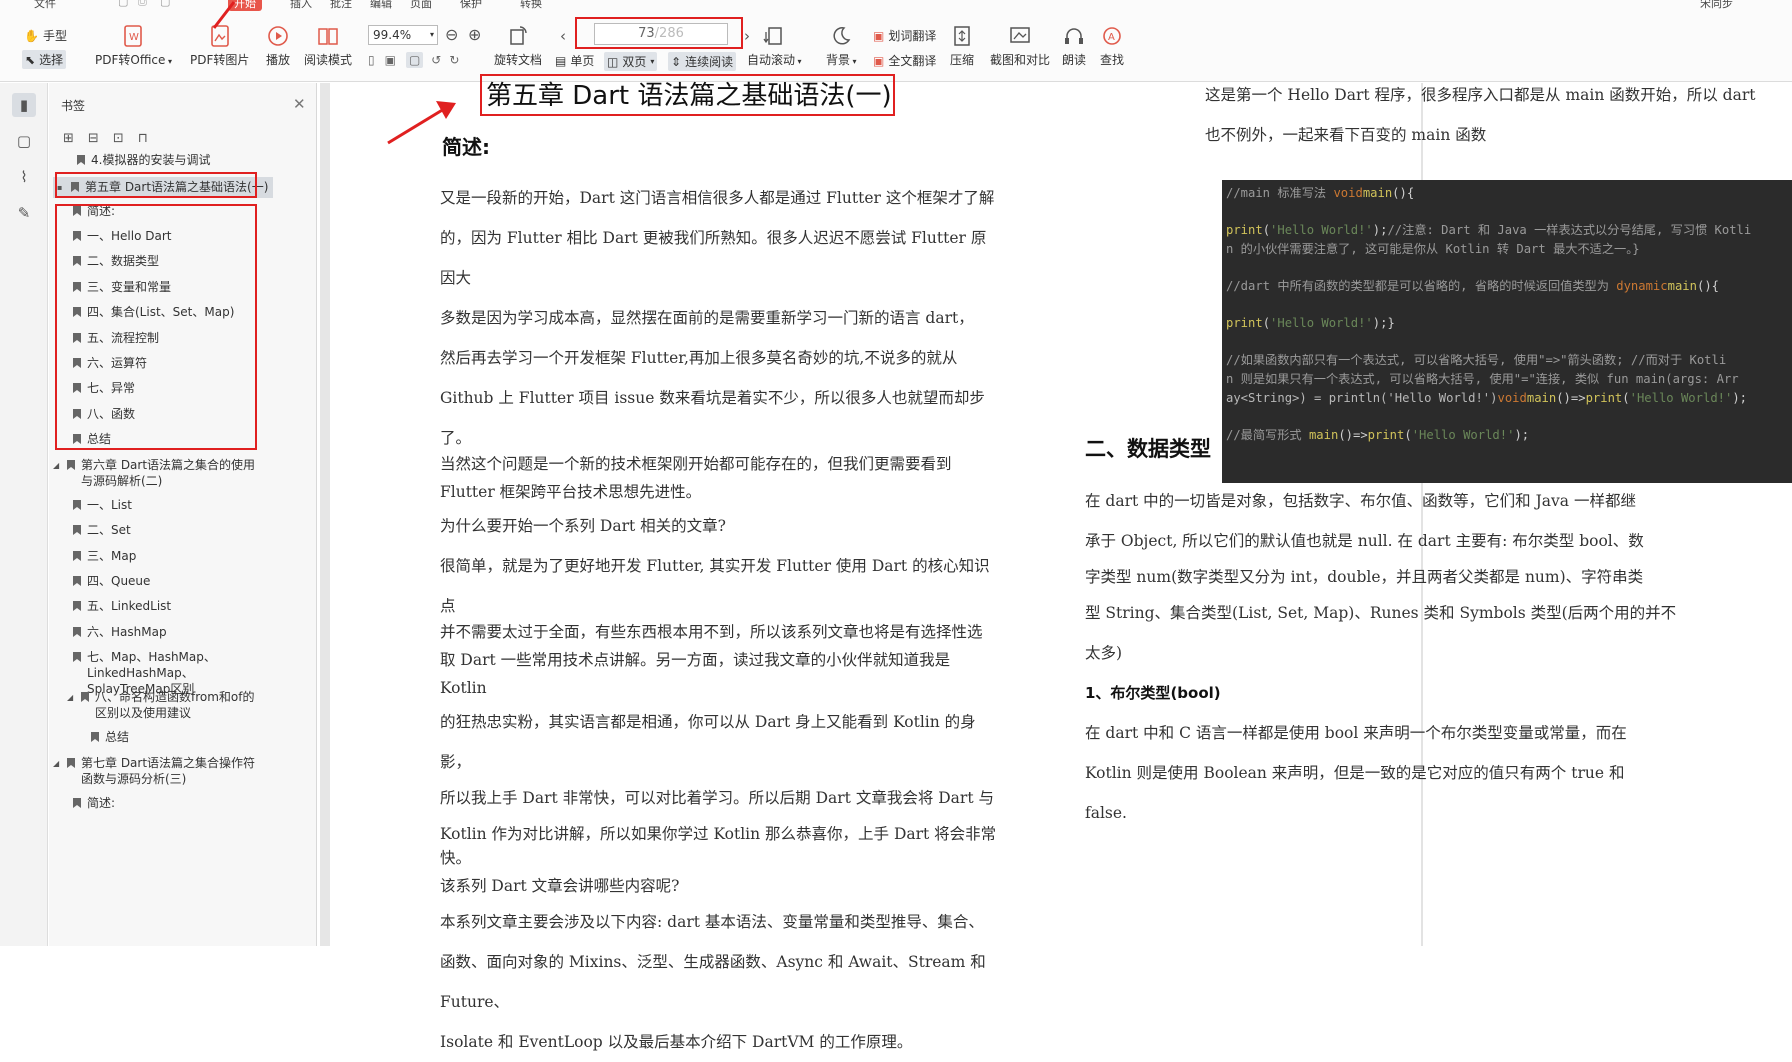 The width and height of the screenshot is (1792, 1062). Describe the element at coordinates (142, 4) in the screenshot. I see `menu-icon: ⎙` at that location.